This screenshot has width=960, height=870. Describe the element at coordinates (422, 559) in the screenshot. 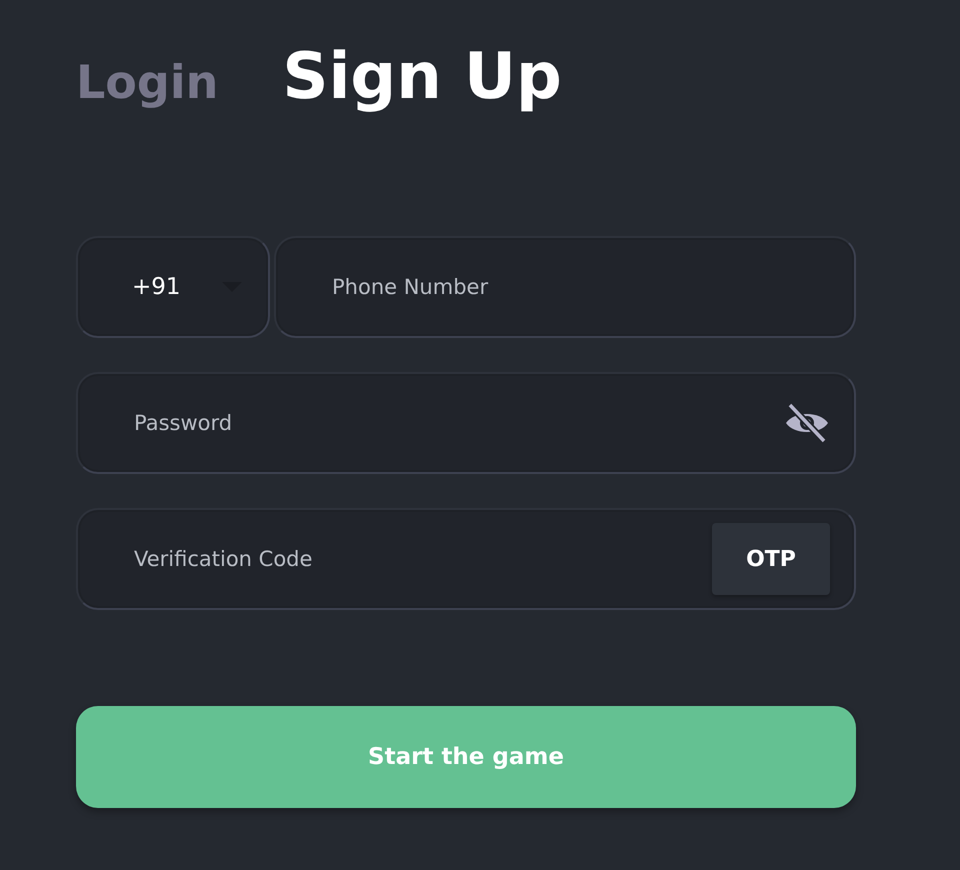

I see `verification-code-input: Verification Code` at that location.